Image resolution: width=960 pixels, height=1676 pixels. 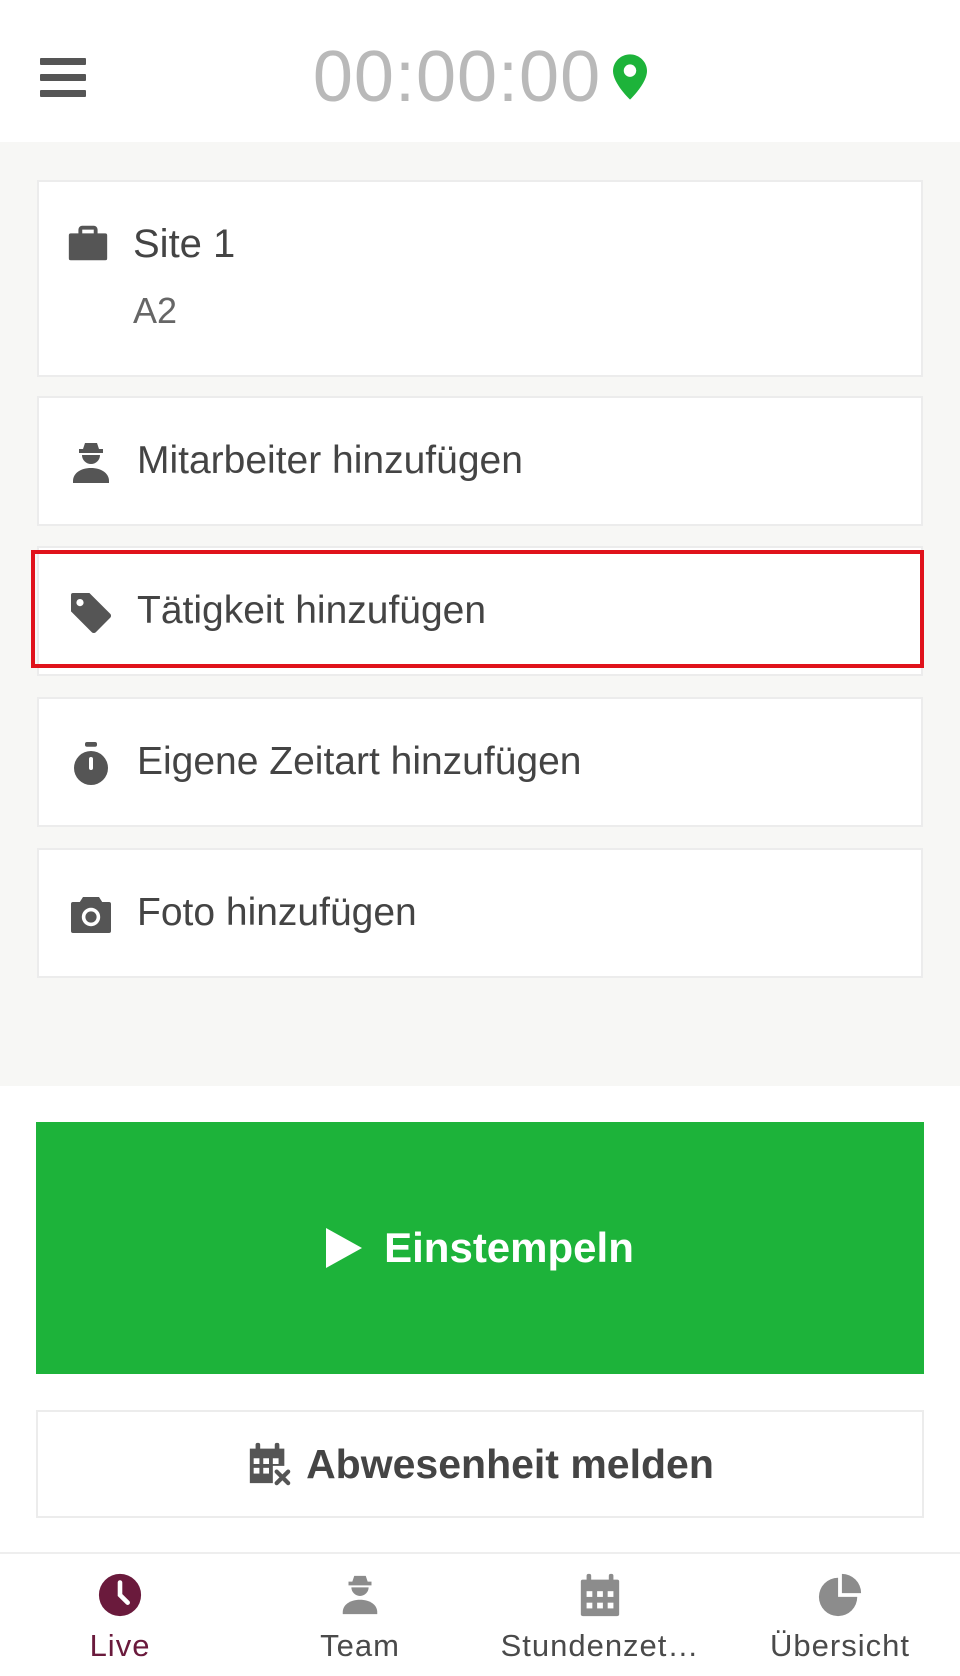 I want to click on add-photo-button: Foto hinzufügen, so click(x=480, y=913).